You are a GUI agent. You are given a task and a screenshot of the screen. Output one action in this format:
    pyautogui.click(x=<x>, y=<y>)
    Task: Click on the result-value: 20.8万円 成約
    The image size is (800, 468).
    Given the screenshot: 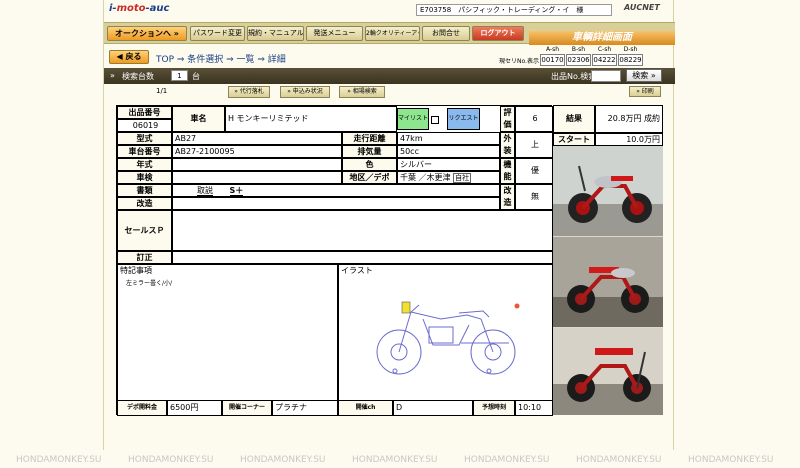 What is the action you would take?
    pyautogui.click(x=629, y=119)
    